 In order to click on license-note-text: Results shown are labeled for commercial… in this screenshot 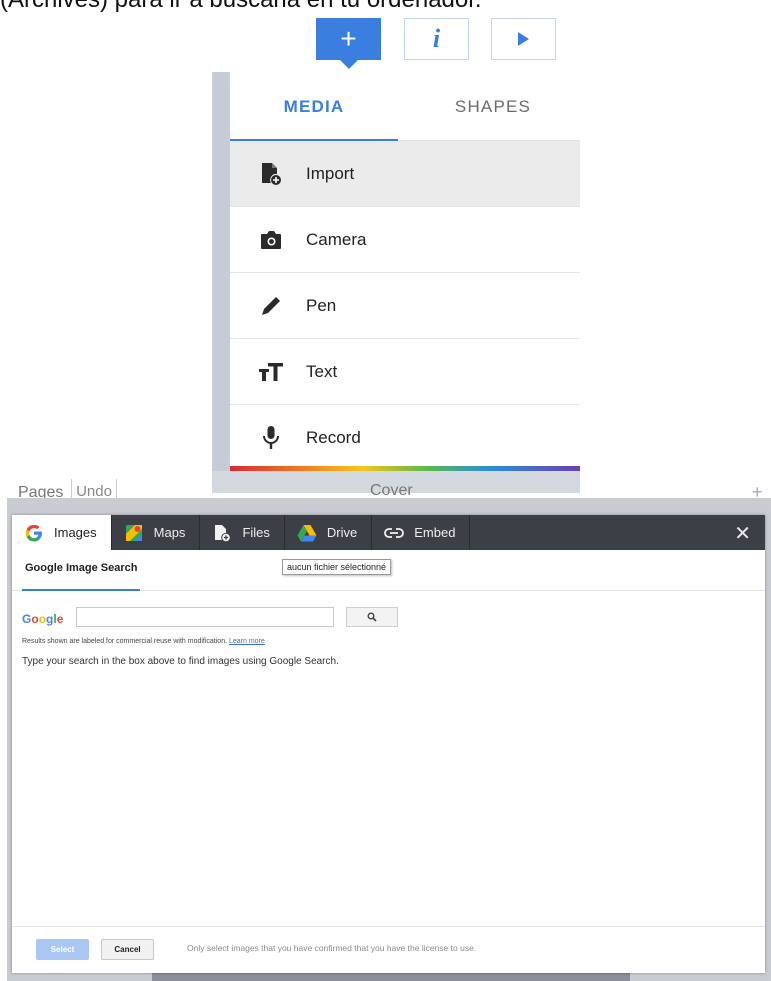, I will do `click(125, 641)`.